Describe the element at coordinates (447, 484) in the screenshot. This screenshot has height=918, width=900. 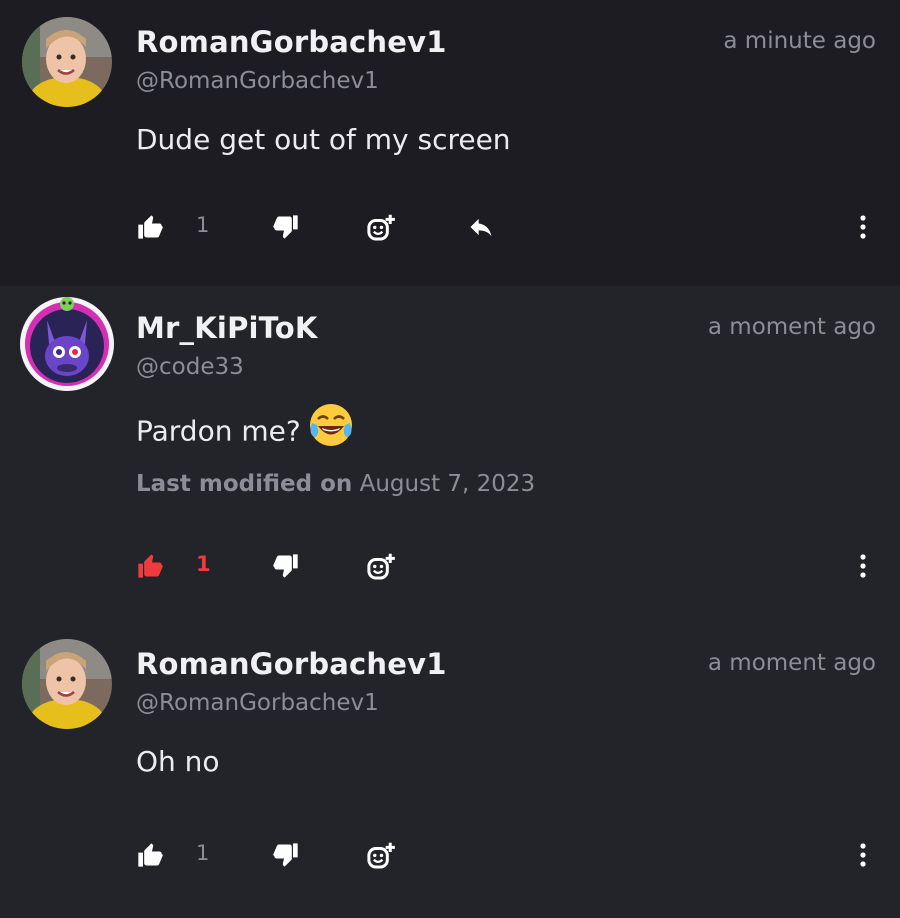
I see `modified-date: August 7, 2023` at that location.